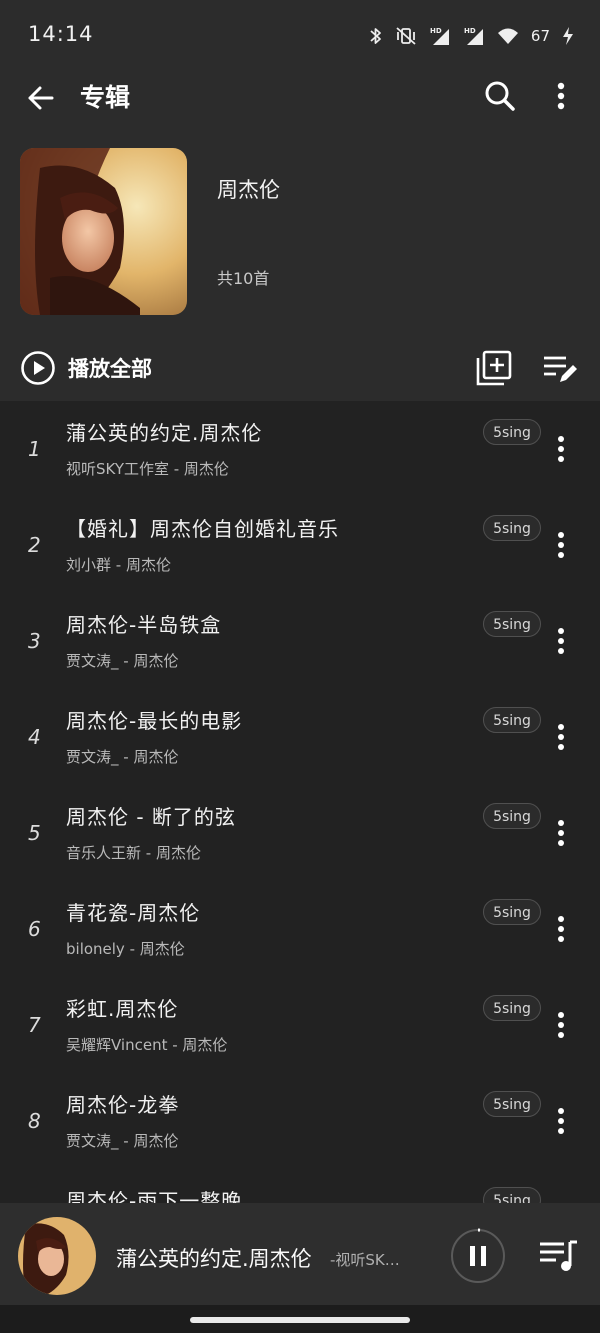  Describe the element at coordinates (34, 545) in the screenshot. I see `song-index: 2` at that location.